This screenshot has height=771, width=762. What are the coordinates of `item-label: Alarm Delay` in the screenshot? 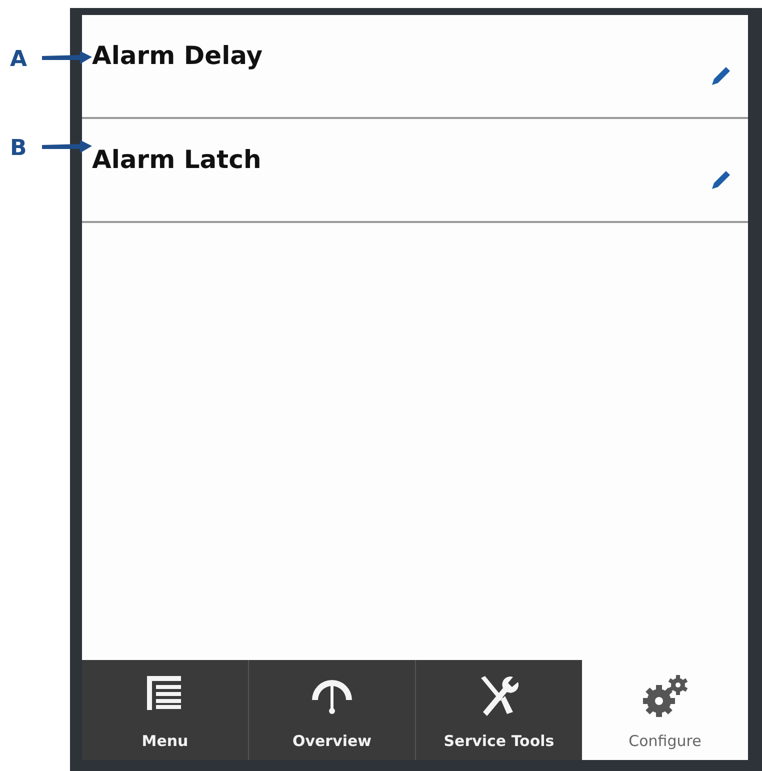 It's located at (177, 55).